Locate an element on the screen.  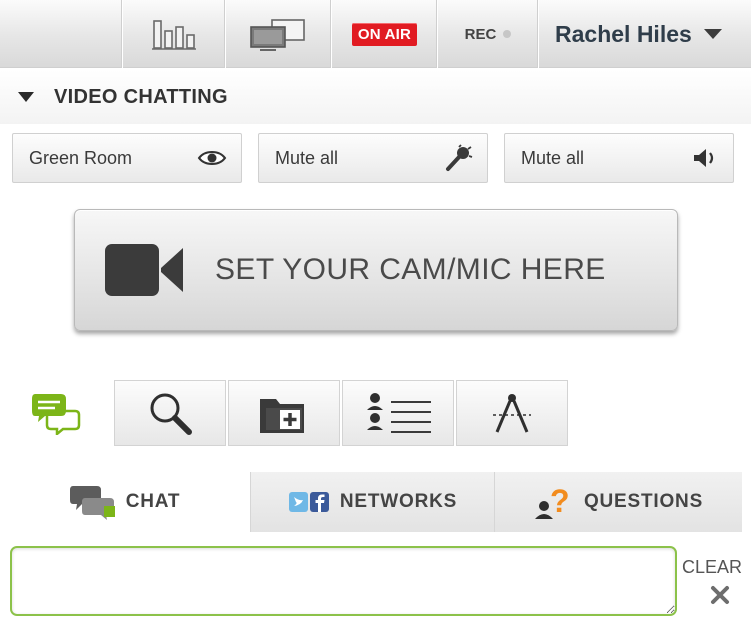
section-title: VIDEO CHATTING is located at coordinates (141, 96).